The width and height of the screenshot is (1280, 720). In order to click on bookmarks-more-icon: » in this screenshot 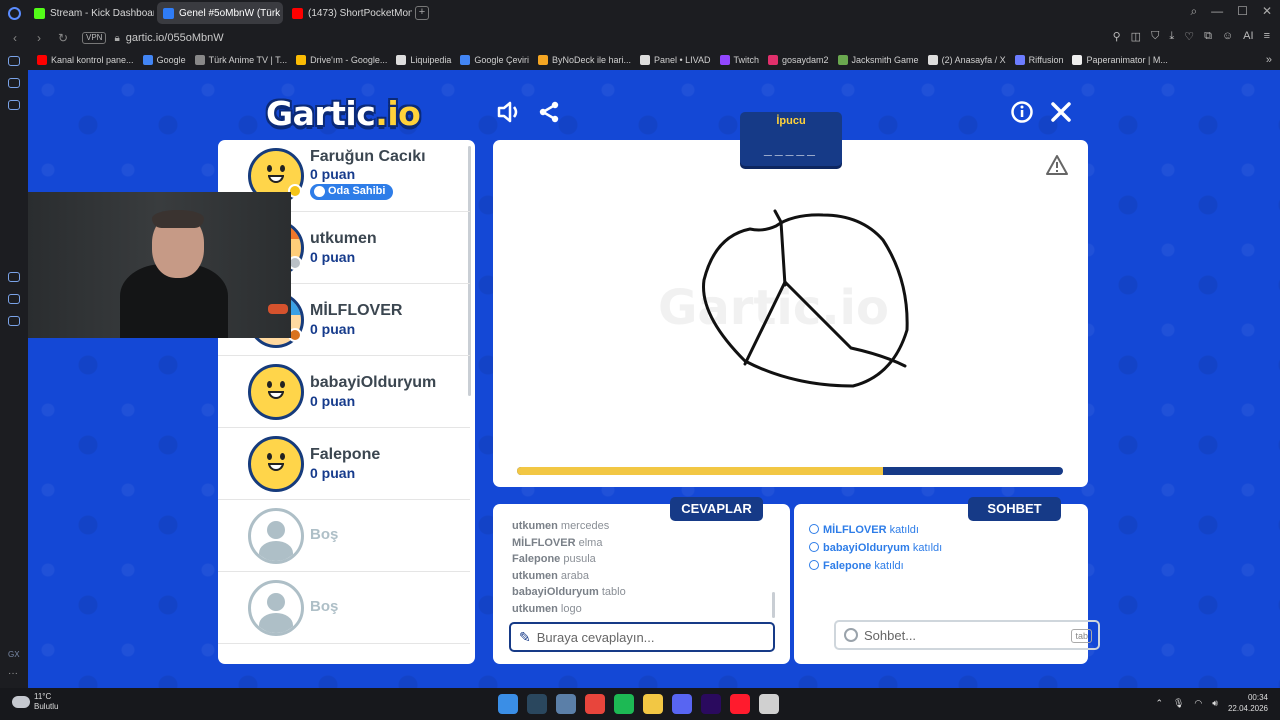, I will do `click(1269, 60)`.